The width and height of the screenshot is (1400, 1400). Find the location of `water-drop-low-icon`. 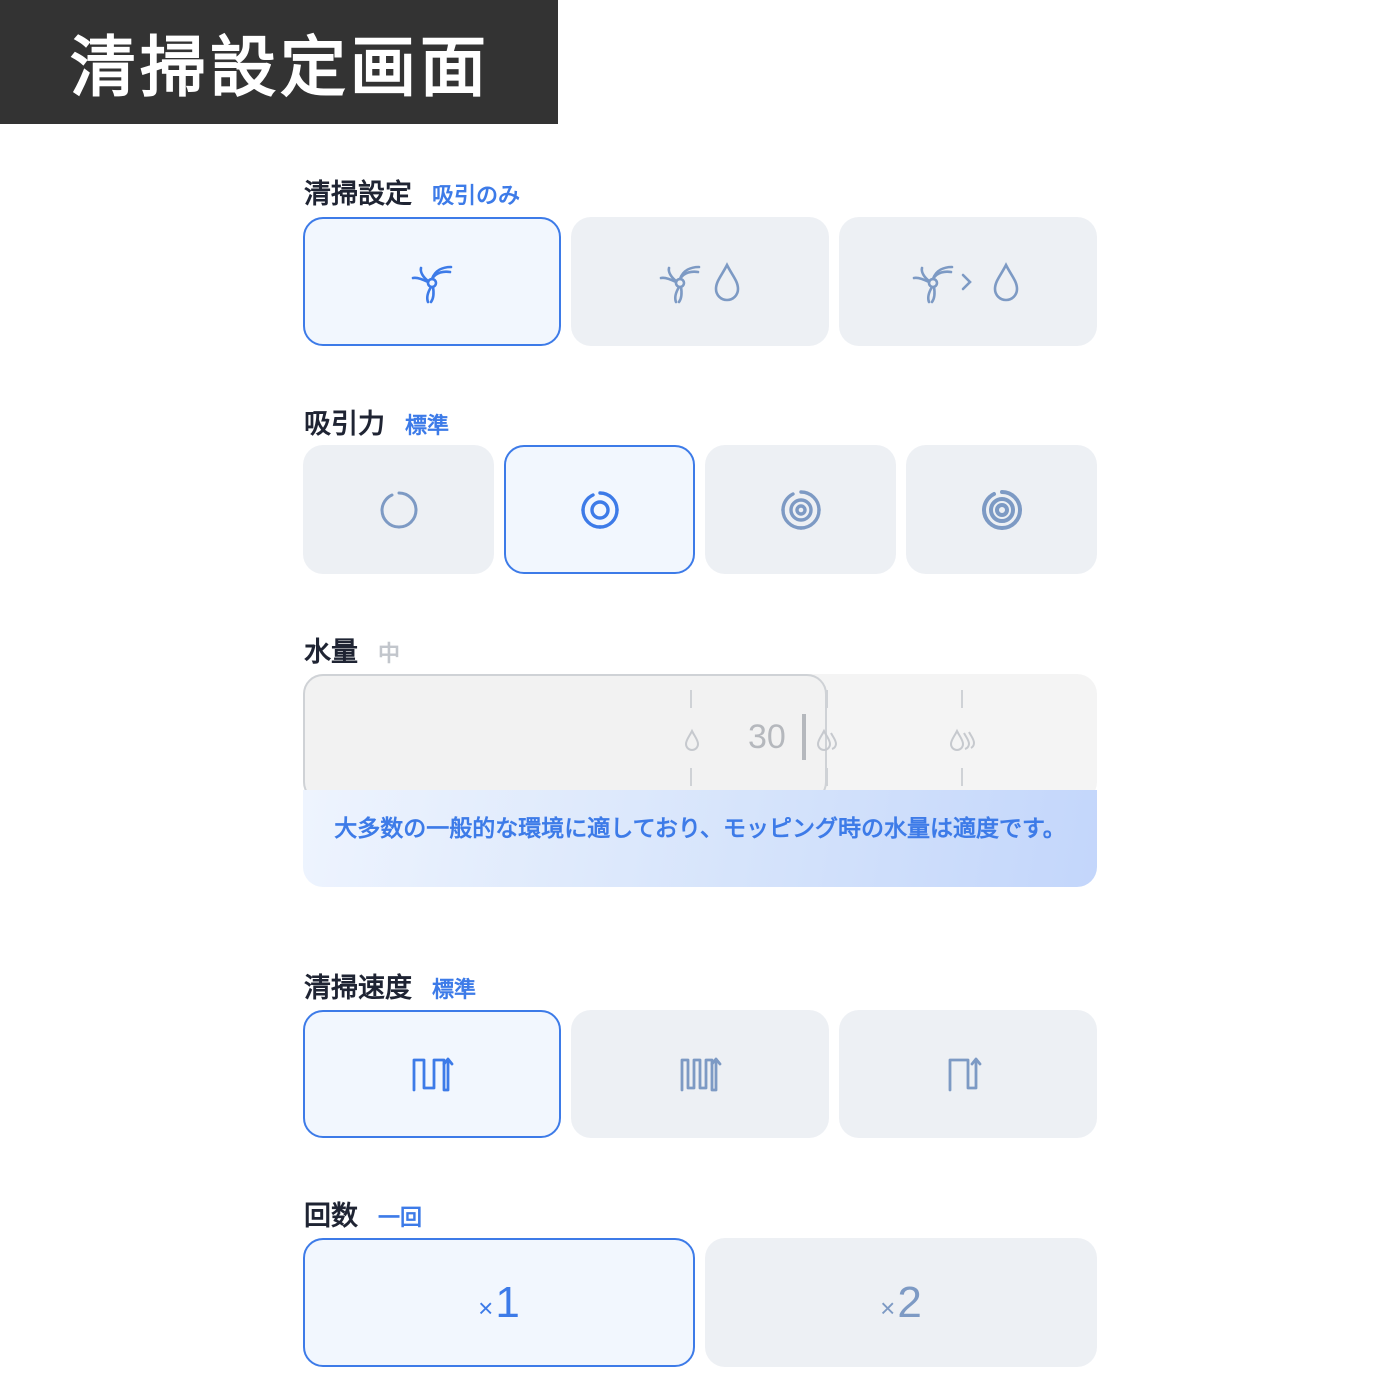

water-drop-low-icon is located at coordinates (692, 739).